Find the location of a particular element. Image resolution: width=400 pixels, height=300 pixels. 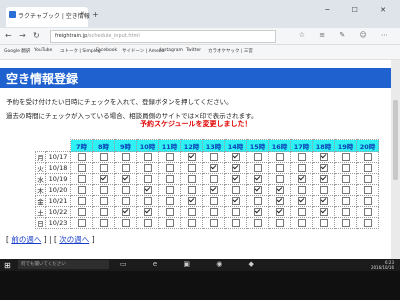

new-tab-icon: + is located at coordinates (95, 14).